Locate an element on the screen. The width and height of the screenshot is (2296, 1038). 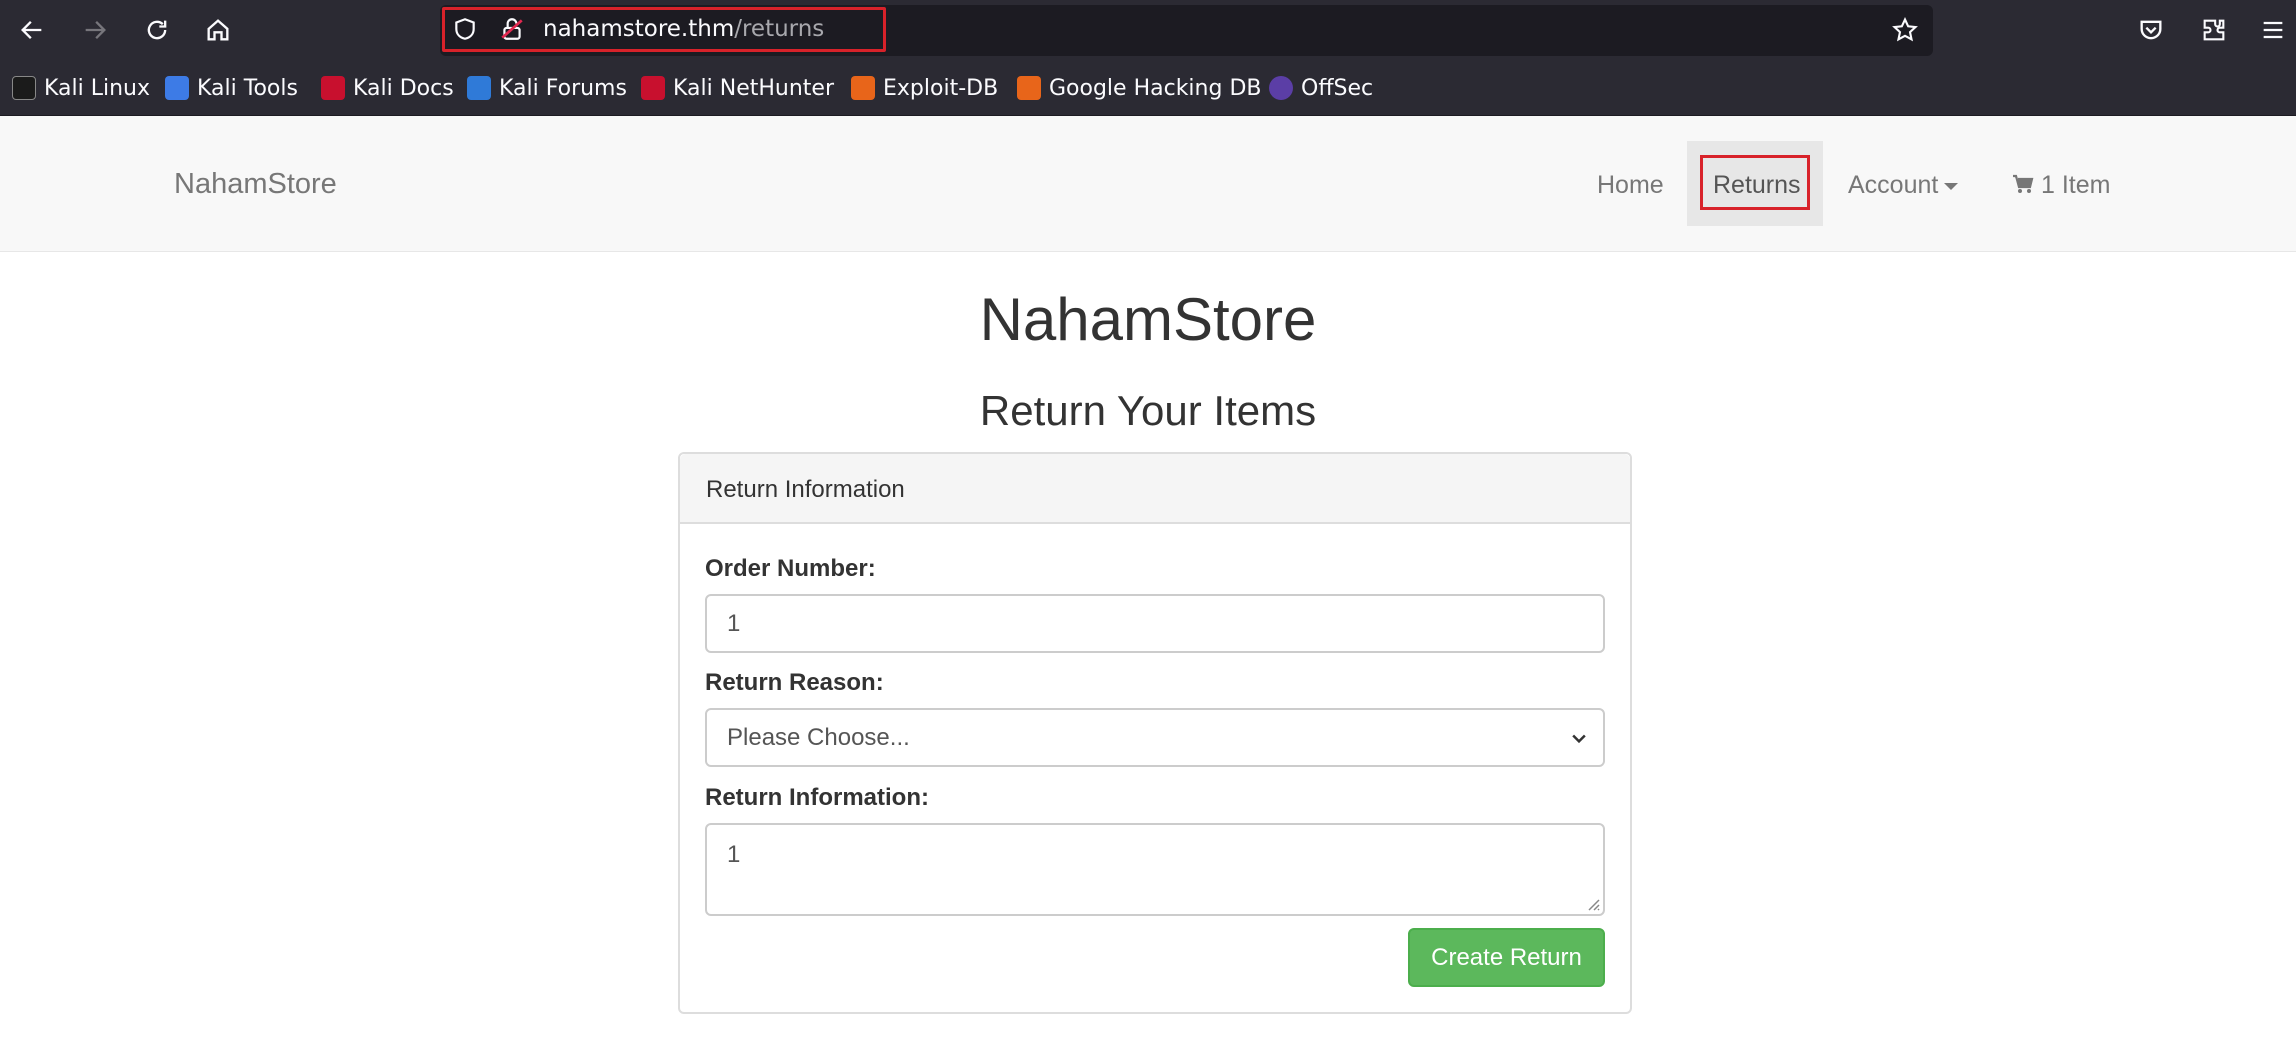
bookmark-star-icon is located at coordinates (1905, 30).